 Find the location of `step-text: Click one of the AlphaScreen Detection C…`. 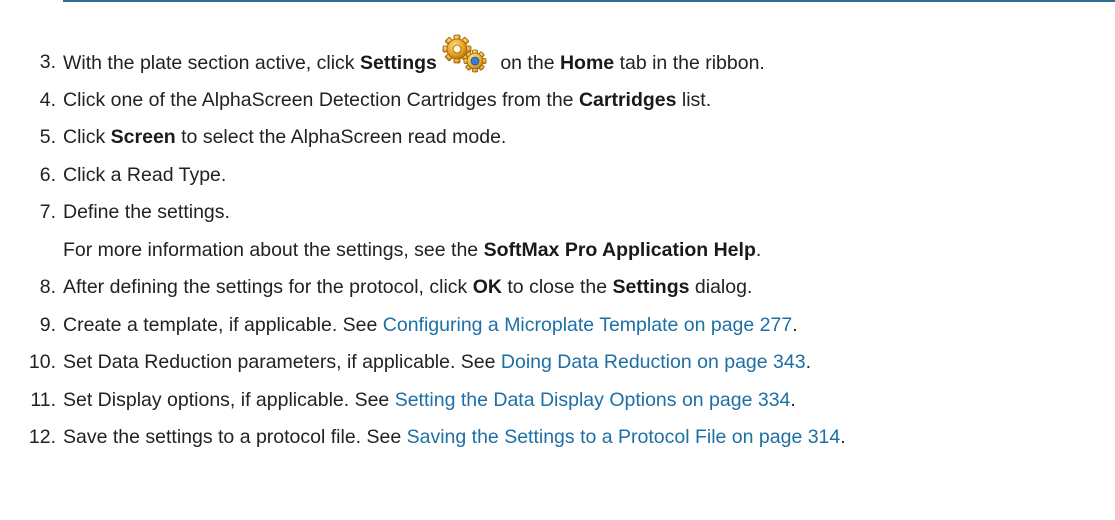

step-text: Click one of the AlphaScreen Detection C… is located at coordinates (387, 101).